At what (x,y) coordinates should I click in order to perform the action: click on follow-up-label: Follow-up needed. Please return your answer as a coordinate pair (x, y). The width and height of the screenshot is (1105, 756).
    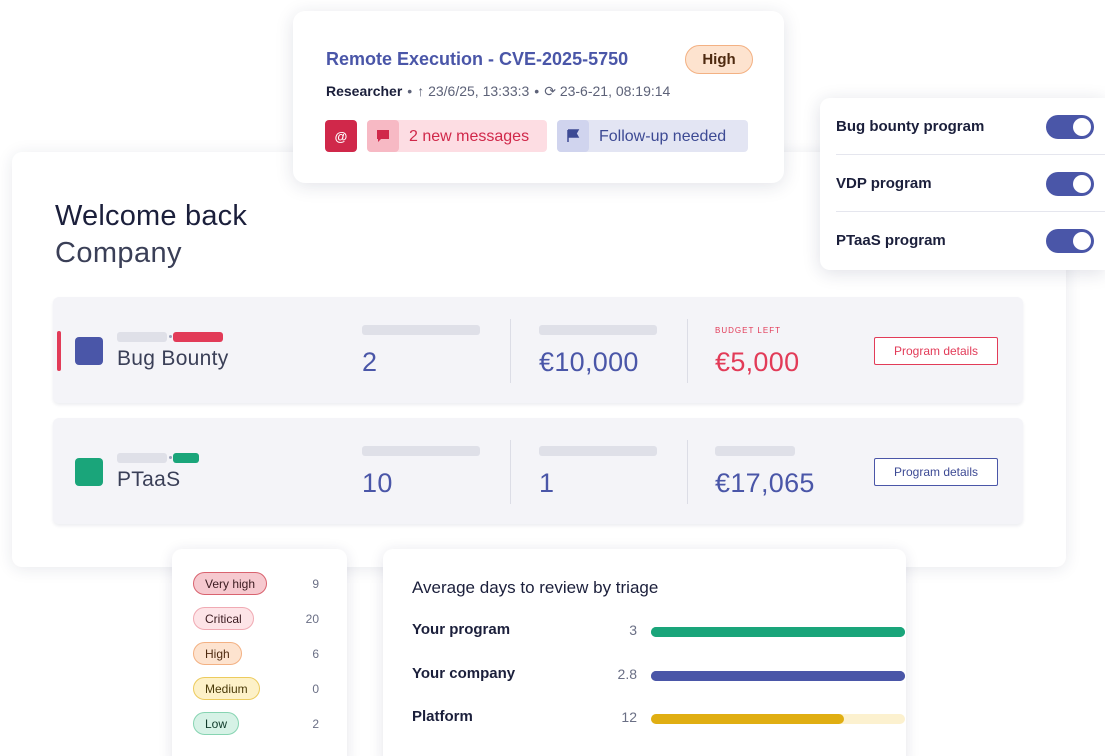
    Looking at the image, I should click on (663, 136).